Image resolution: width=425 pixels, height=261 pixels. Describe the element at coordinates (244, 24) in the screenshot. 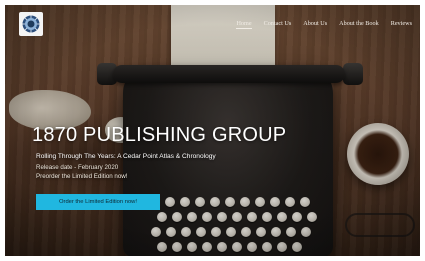

I see `nav-home: Home` at that location.